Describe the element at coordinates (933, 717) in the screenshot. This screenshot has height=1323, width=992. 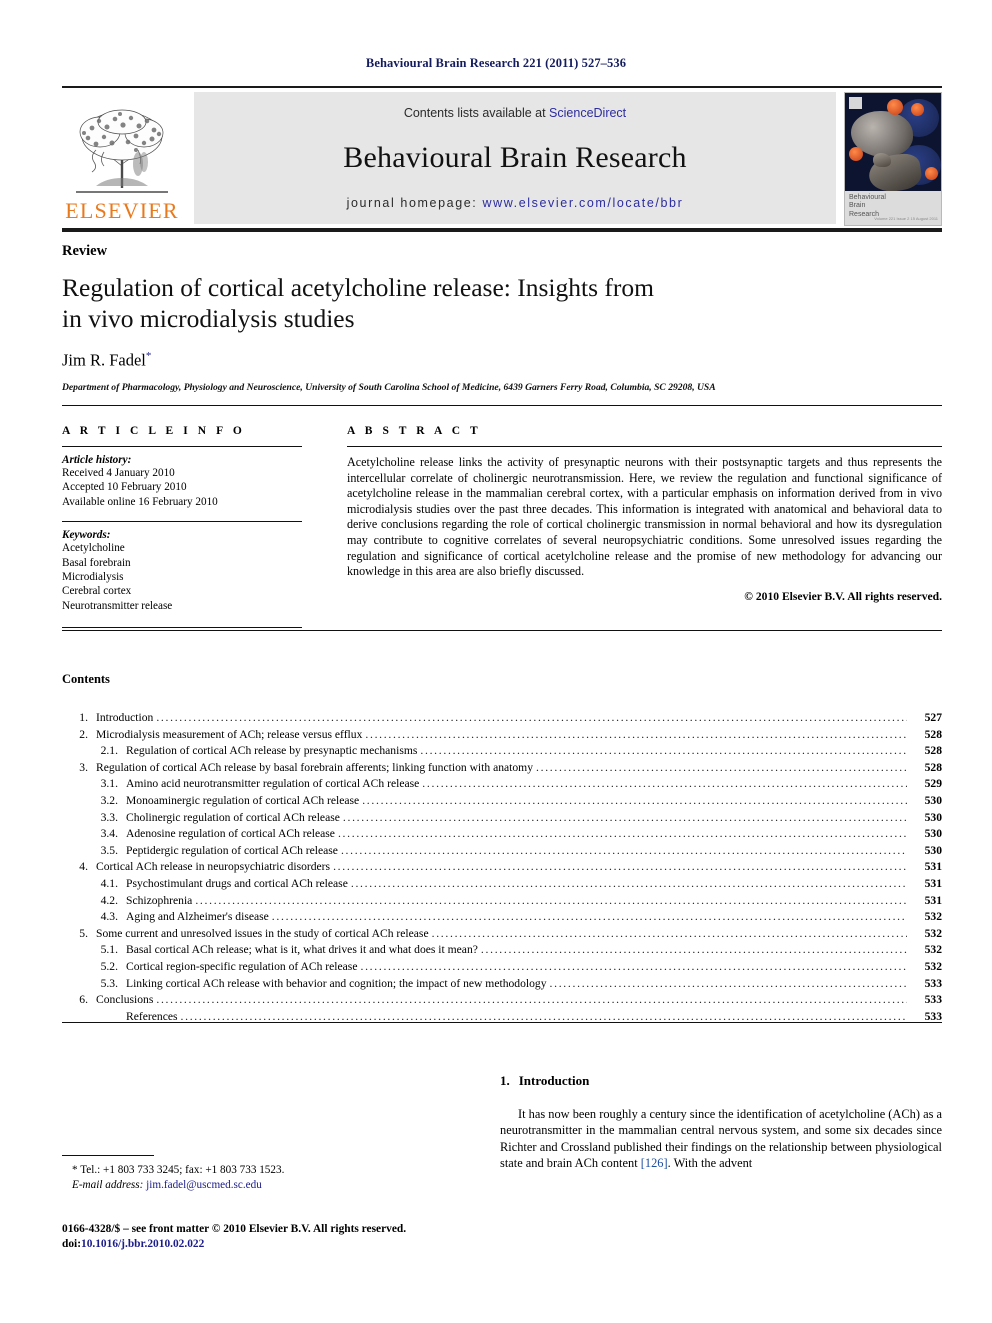
I see `toc-page-number: 527` at that location.